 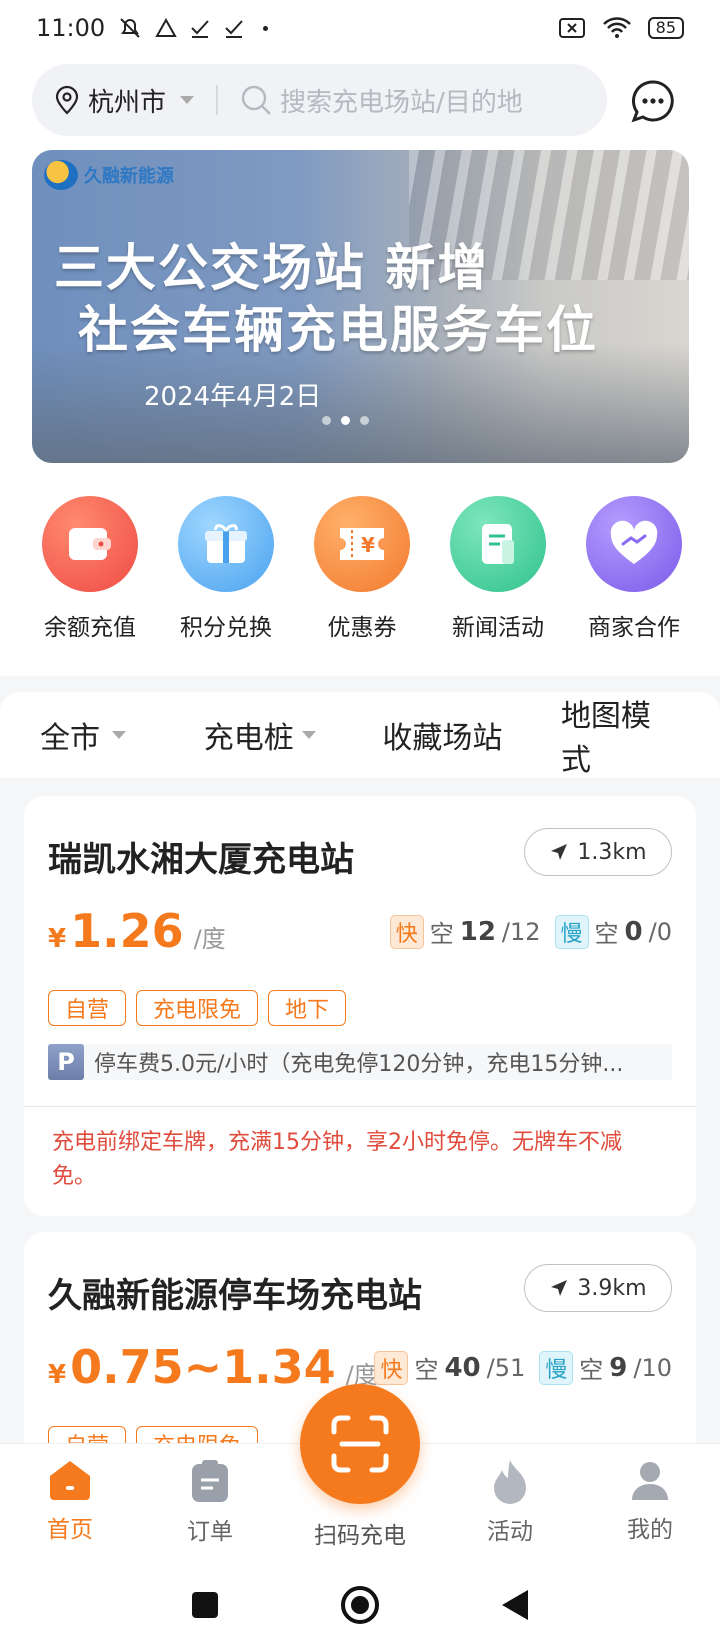 I want to click on gift-icon, so click(x=226, y=544).